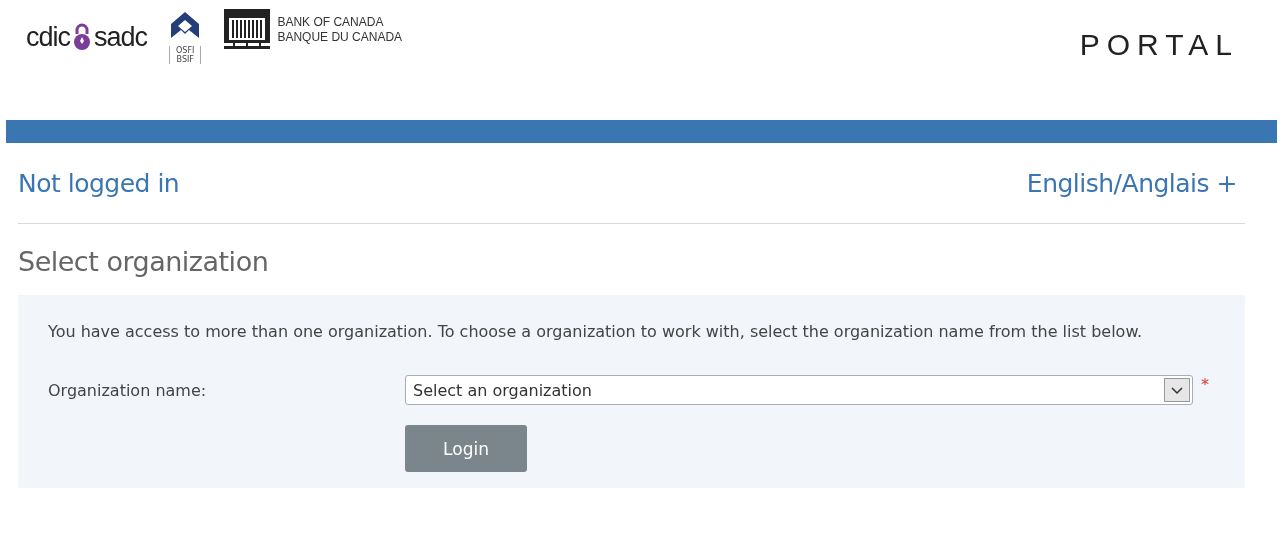  I want to click on logo-text: BANK OF CANADA BANQUE DU CANADA, so click(340, 30).